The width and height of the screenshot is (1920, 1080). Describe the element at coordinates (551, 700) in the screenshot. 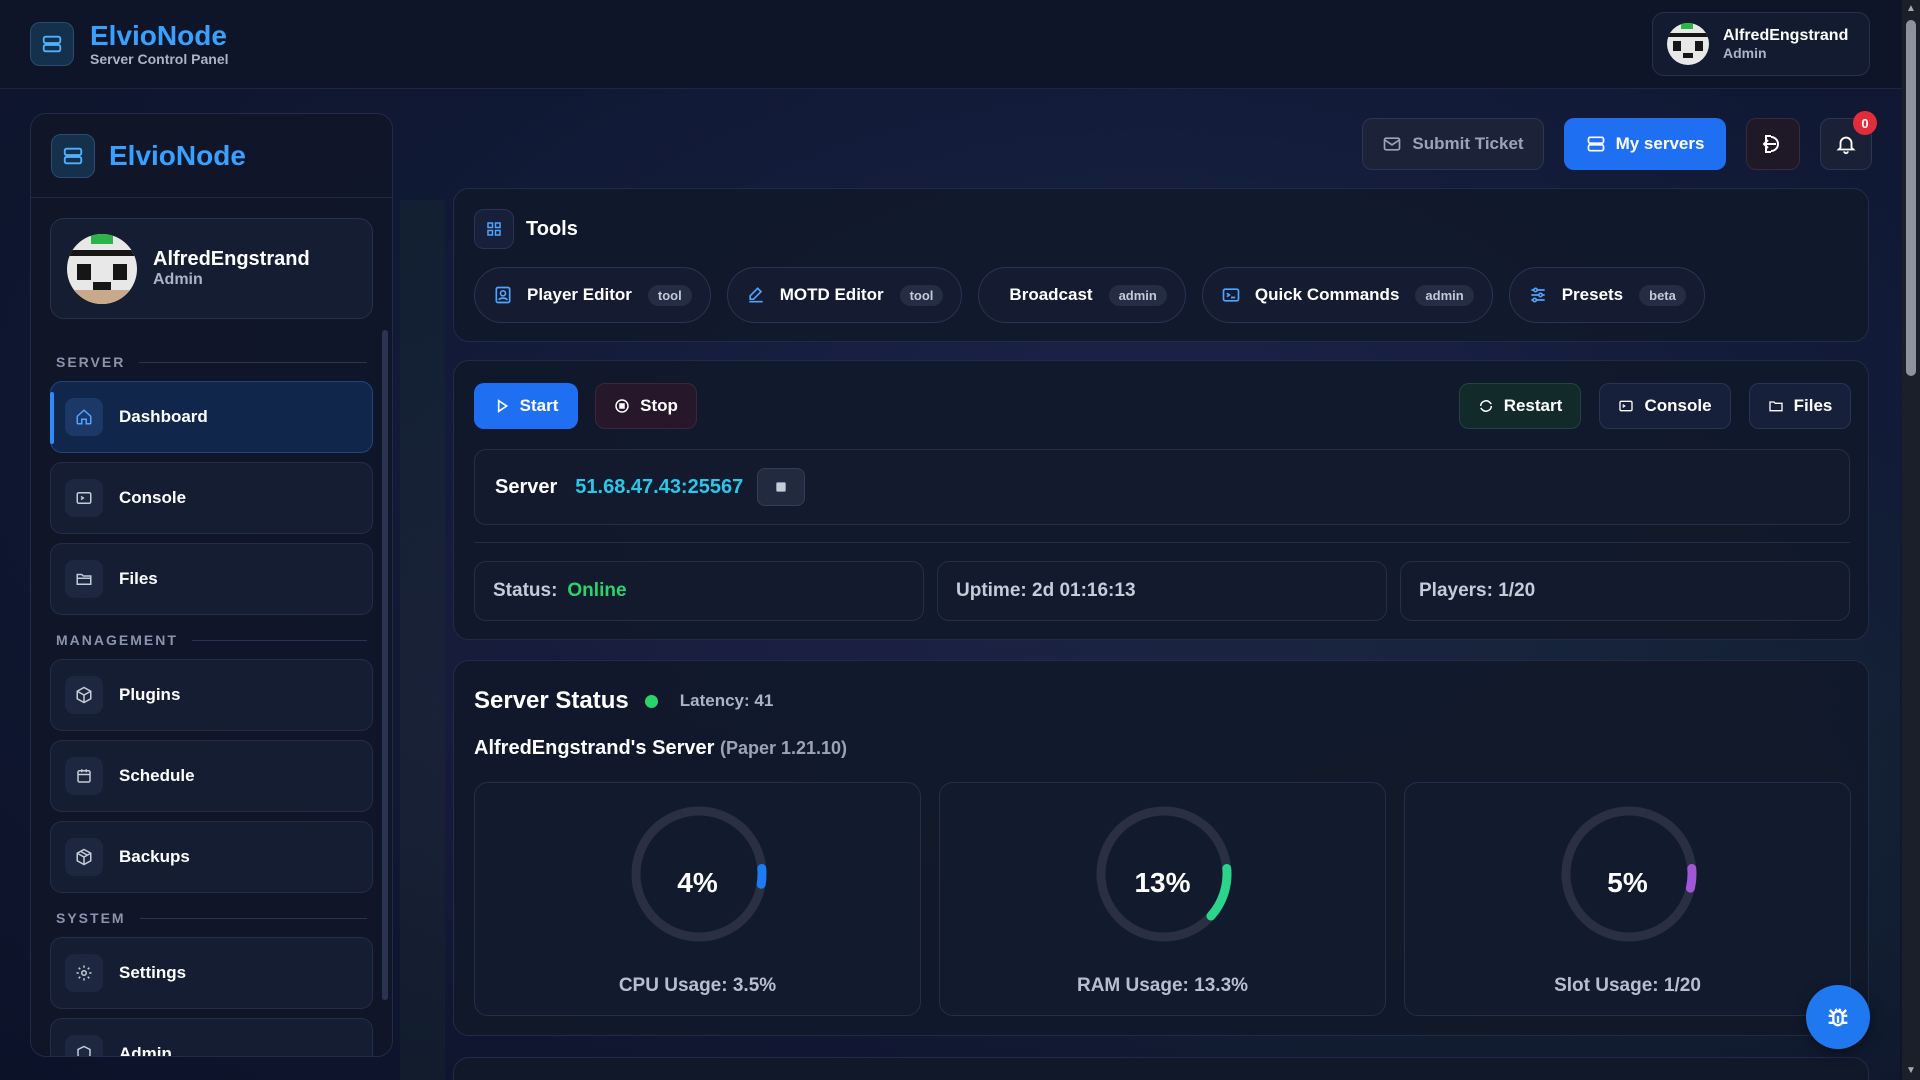

I see `server-status-title: Server Status` at that location.